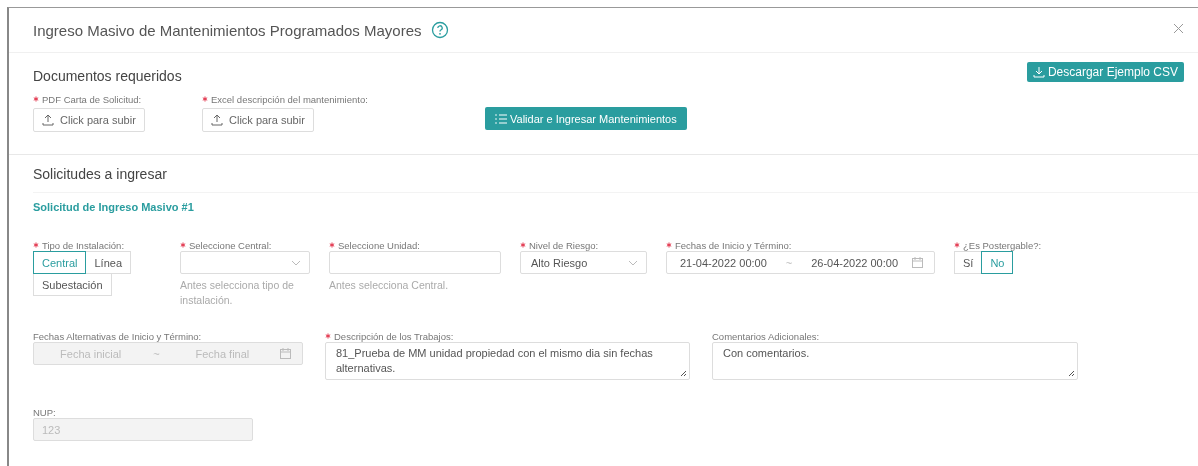  What do you see at coordinates (108, 262) in the screenshot?
I see `segment-option: Línea` at bounding box center [108, 262].